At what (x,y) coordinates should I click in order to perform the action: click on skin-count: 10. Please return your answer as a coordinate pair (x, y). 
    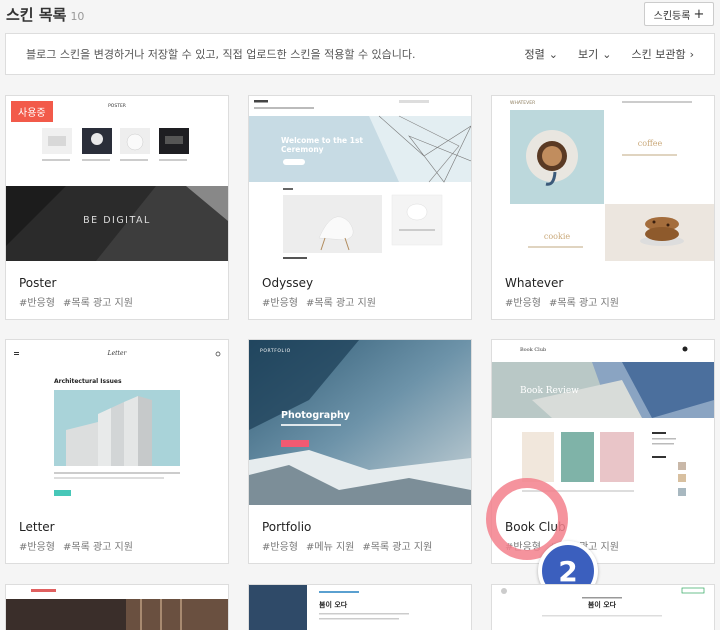
    Looking at the image, I should click on (77, 16).